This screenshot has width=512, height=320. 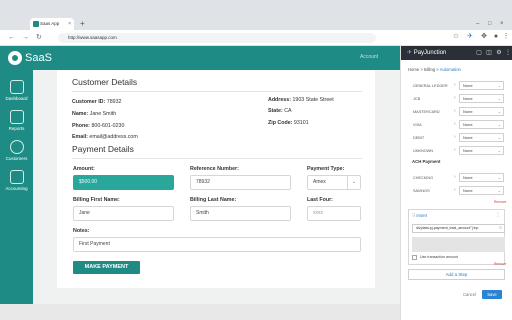 I want to click on payment-type-select: Amex ⌄, so click(x=334, y=182).